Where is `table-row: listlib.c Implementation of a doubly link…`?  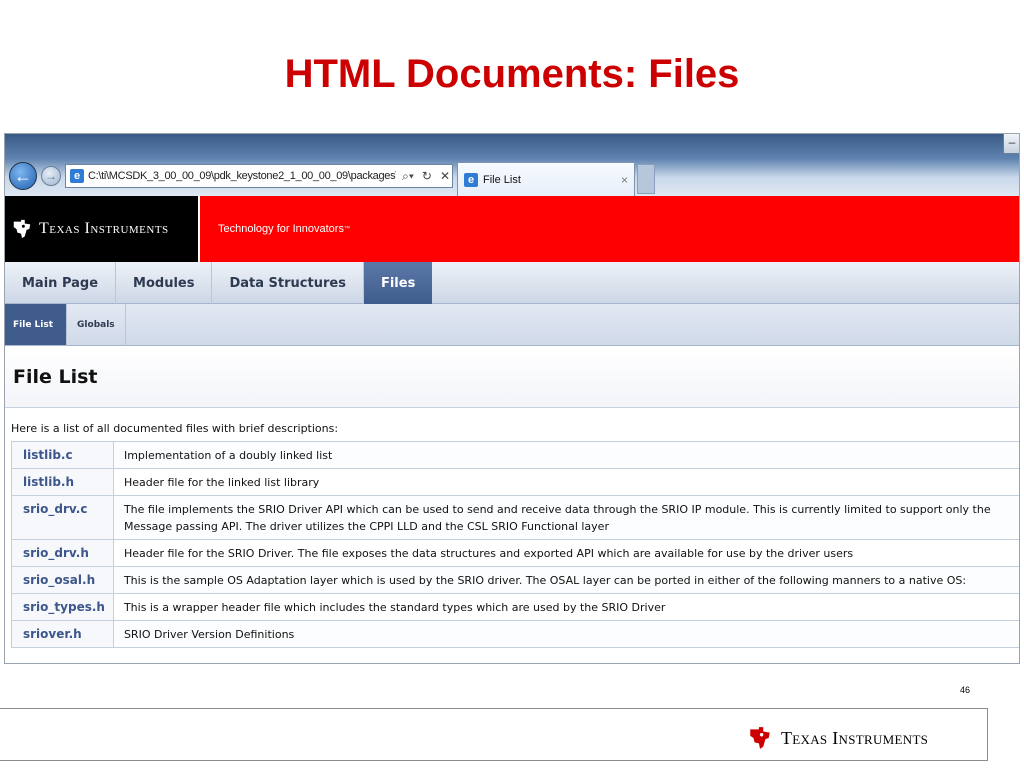
table-row: listlib.c Implementation of a doubly link… is located at coordinates (515, 455).